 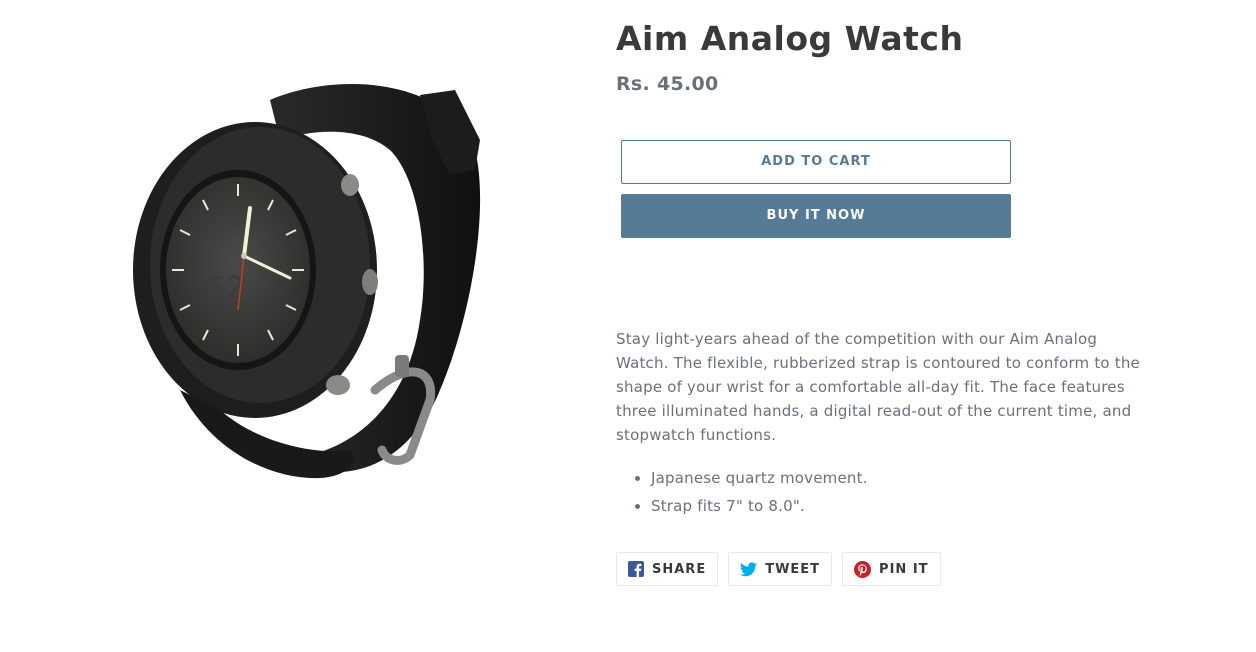 What do you see at coordinates (790, 38) in the screenshot?
I see `product-title: Aim Analog Watch` at bounding box center [790, 38].